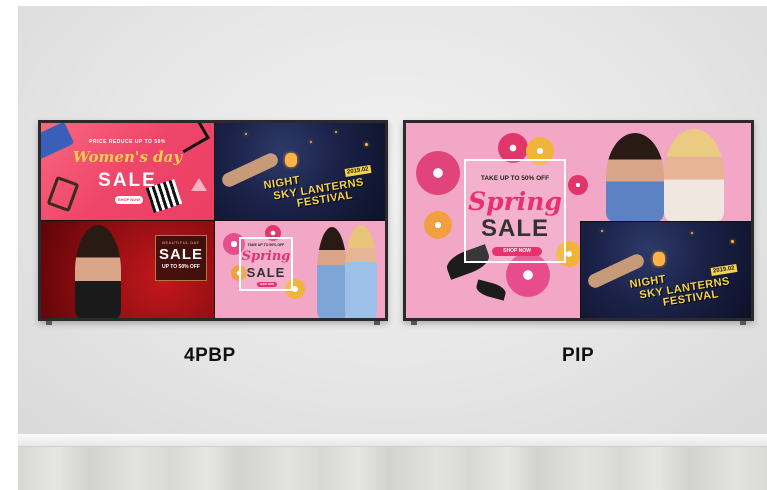 This screenshot has width=767, height=490. What do you see at coordinates (517, 251) in the screenshot?
I see `spring-shop-button: SHOP NOW` at bounding box center [517, 251].